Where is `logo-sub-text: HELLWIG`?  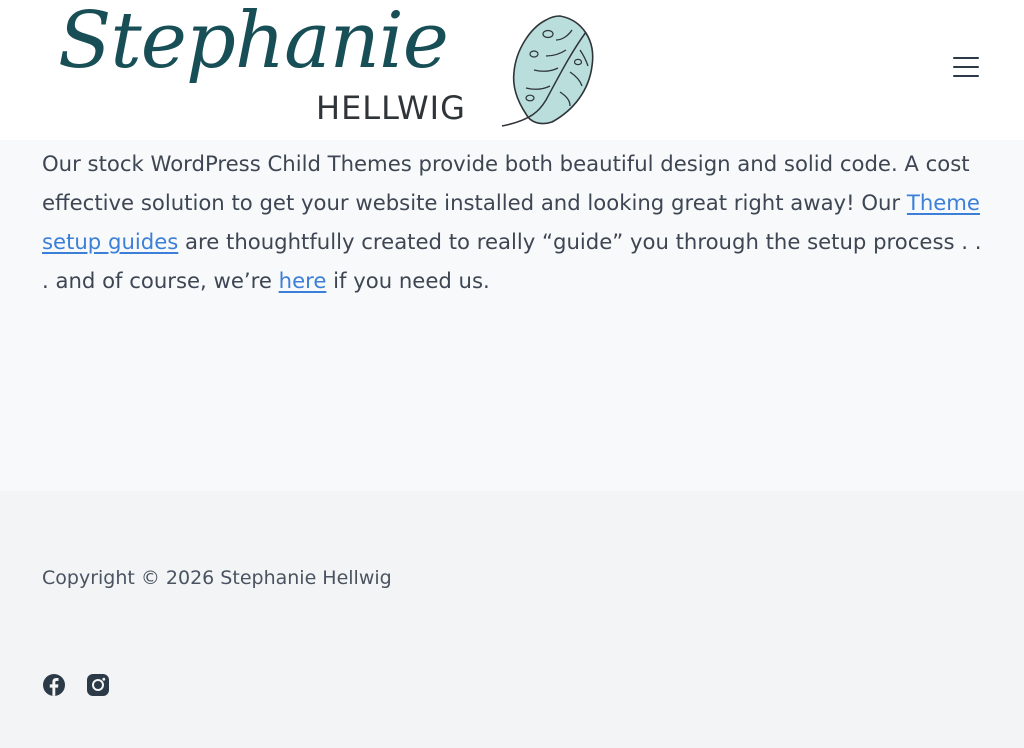
logo-sub-text: HELLWIG is located at coordinates (391, 108).